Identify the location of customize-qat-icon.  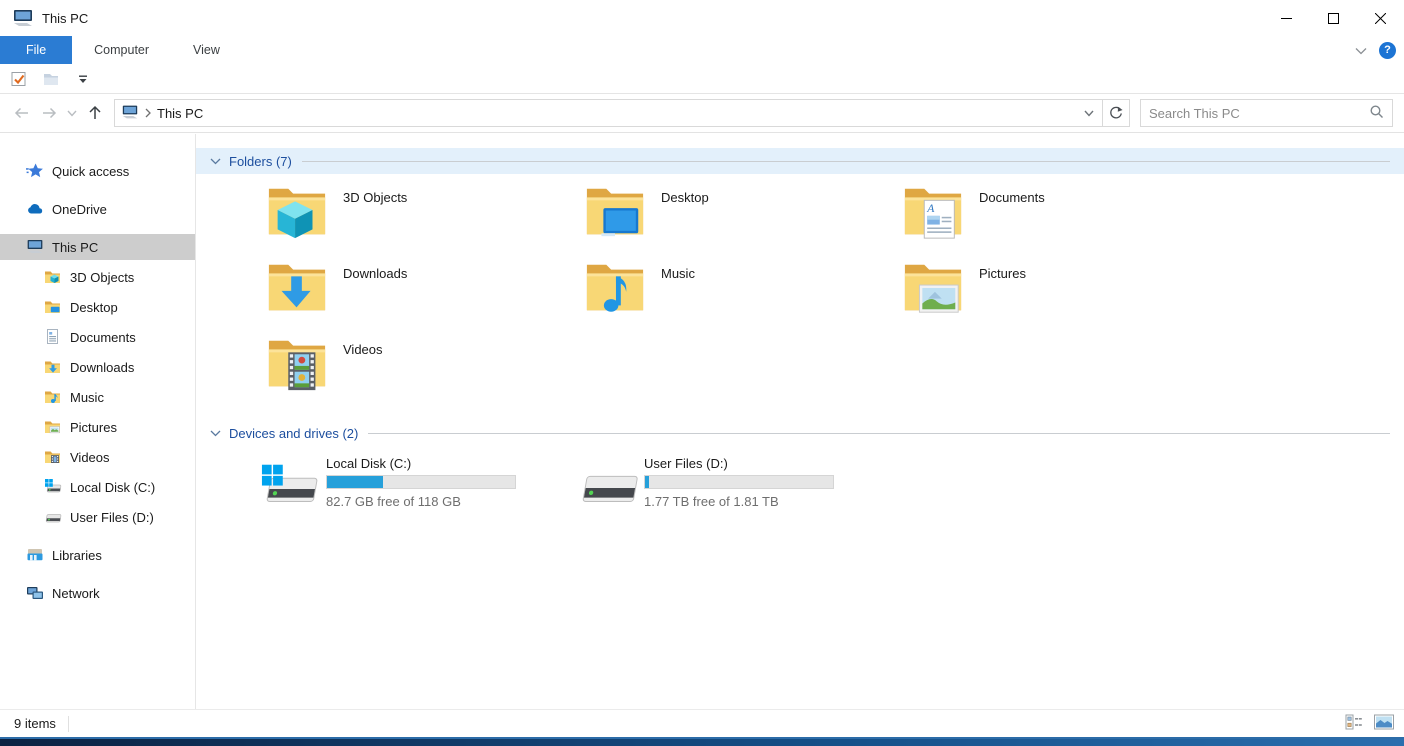
(83, 79).